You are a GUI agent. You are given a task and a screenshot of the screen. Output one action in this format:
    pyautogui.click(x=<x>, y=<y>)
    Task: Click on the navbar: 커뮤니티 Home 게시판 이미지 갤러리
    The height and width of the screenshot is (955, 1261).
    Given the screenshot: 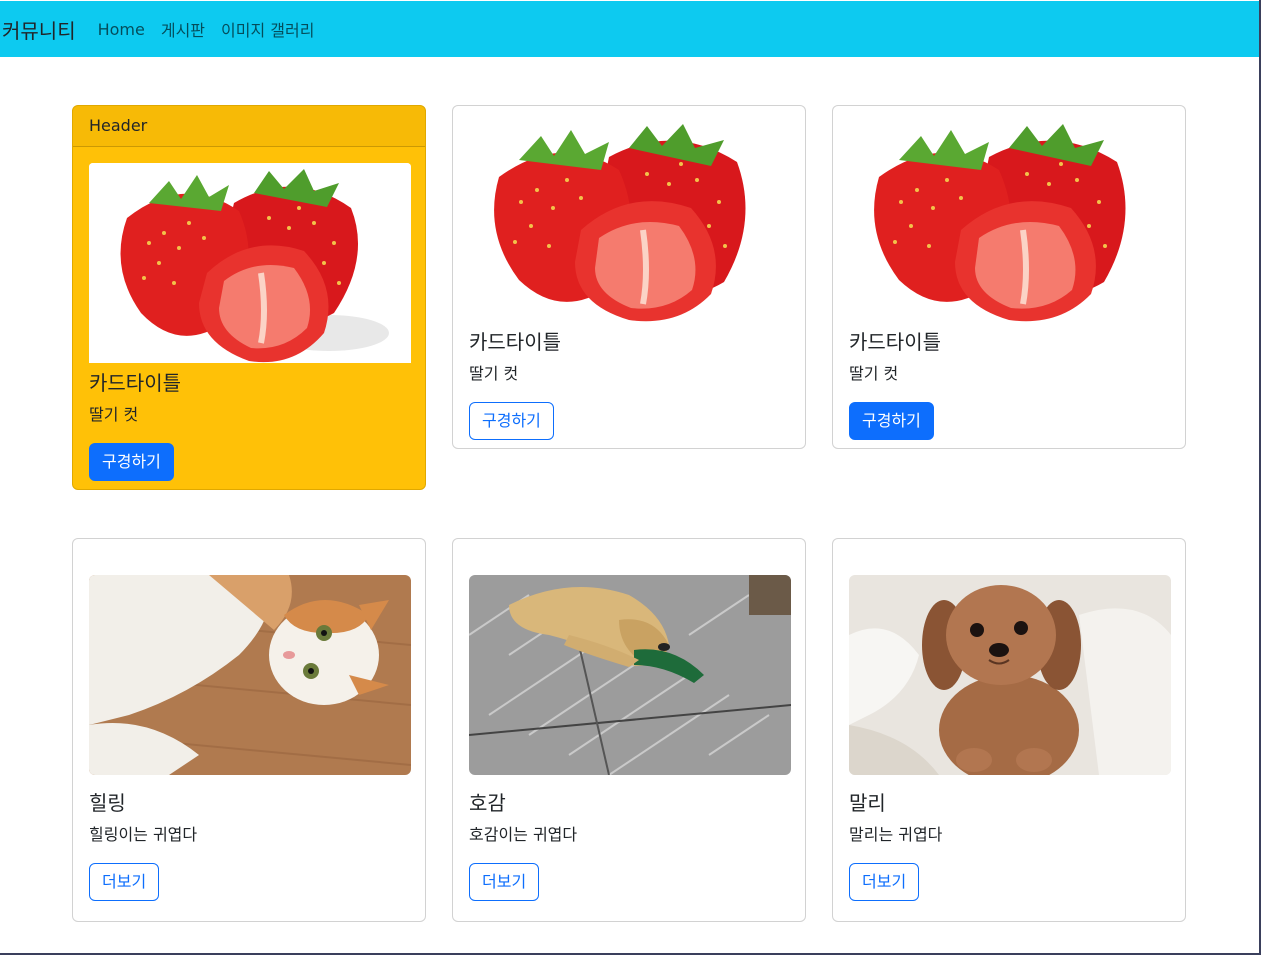 What is the action you would take?
    pyautogui.click(x=629, y=29)
    